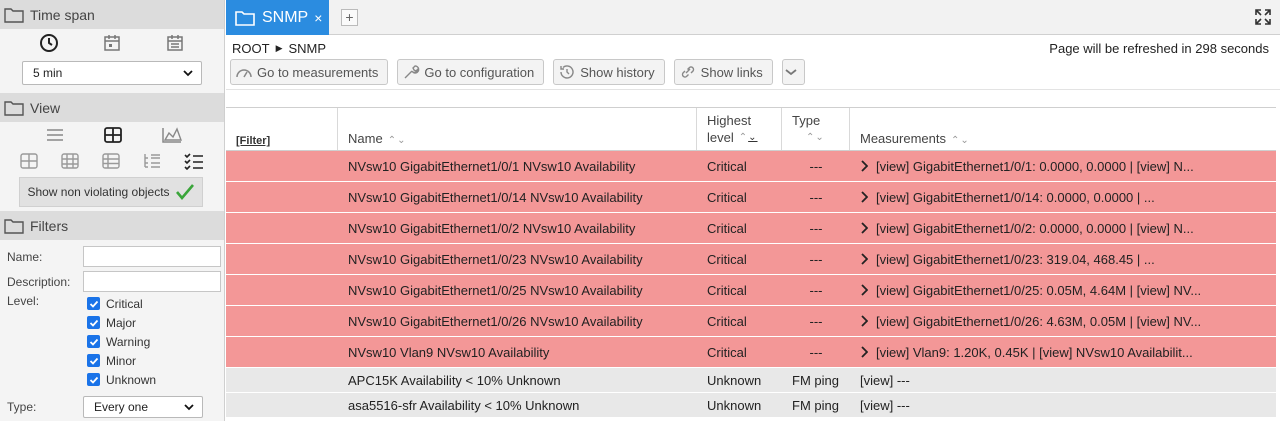  I want to click on table-icon, so click(111, 161).